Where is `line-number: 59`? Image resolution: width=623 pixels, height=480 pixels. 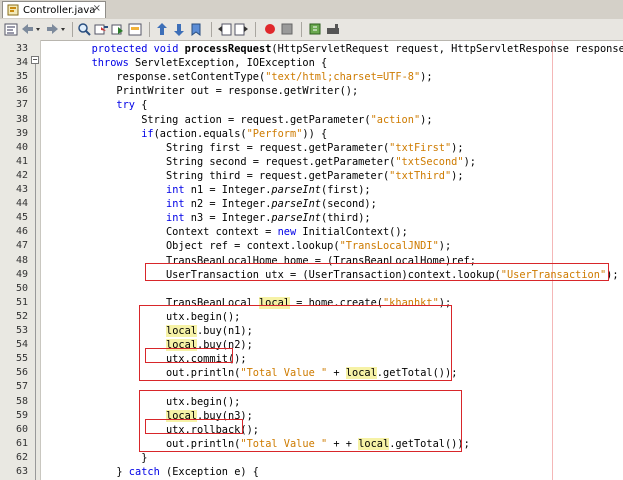
line-number: 59 is located at coordinates (21, 415).